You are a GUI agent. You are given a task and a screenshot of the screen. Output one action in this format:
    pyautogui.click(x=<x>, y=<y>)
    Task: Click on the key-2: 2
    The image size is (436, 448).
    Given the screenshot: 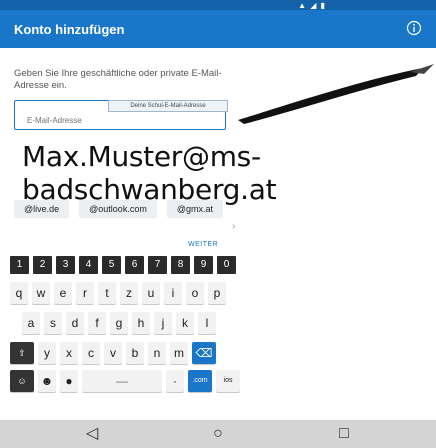 What is the action you would take?
    pyautogui.click(x=42, y=265)
    